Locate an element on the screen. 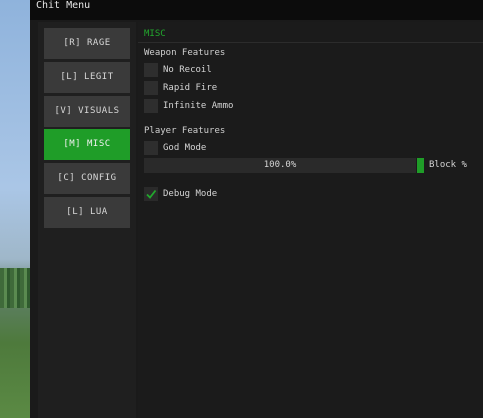 Image resolution: width=483 pixels, height=418 pixels. rapid-fire-label: Rapid Fire is located at coordinates (190, 88).